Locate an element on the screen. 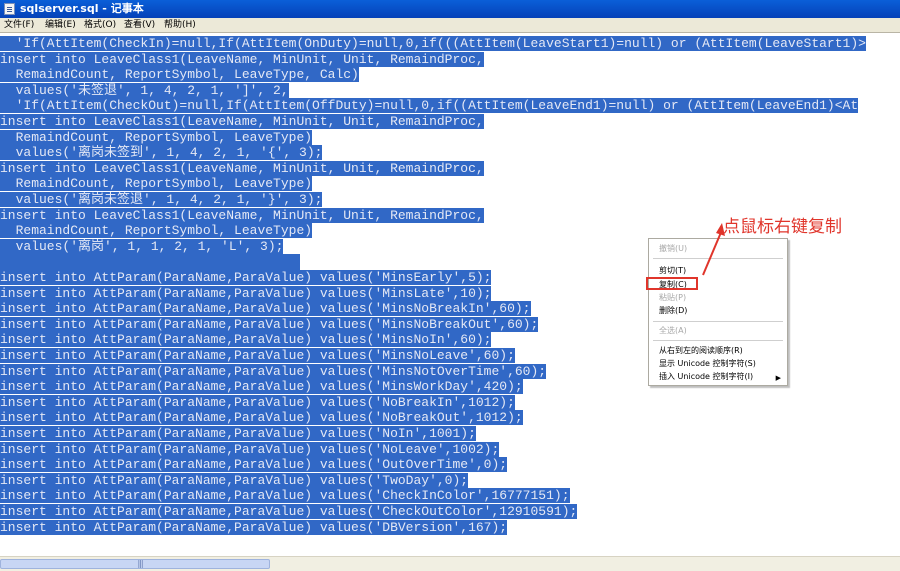 This screenshot has width=900, height=571. copy-highlight-box is located at coordinates (672, 283).